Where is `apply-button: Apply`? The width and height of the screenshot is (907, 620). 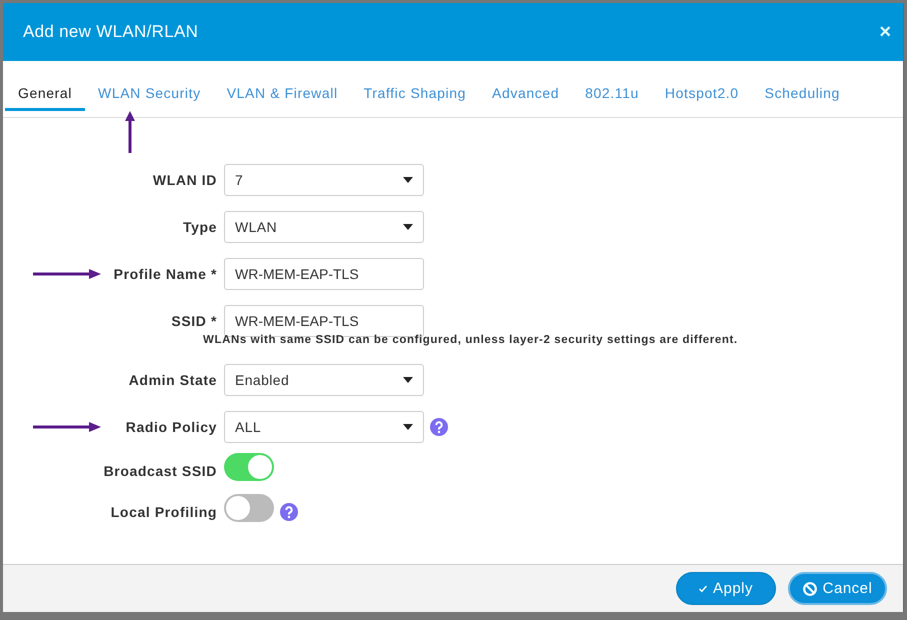
apply-button: Apply is located at coordinates (726, 588).